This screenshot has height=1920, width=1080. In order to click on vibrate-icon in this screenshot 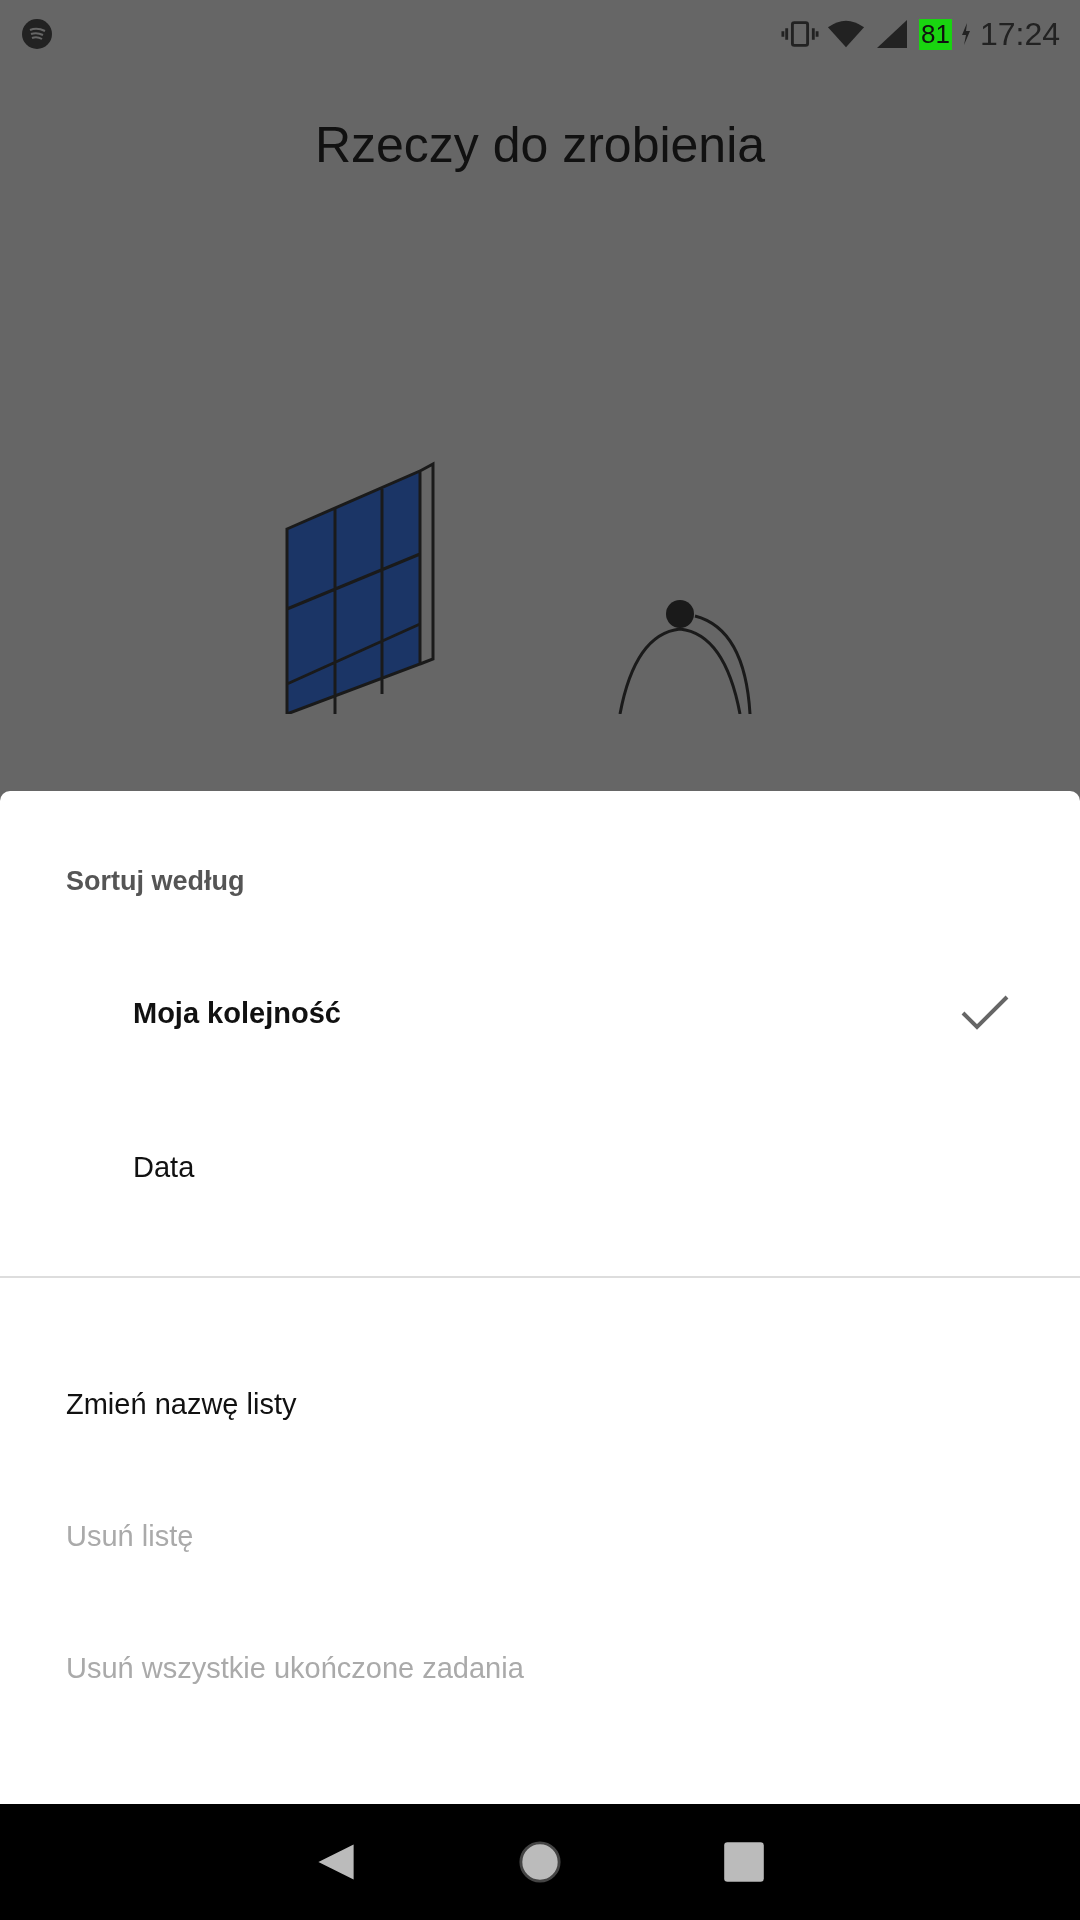, I will do `click(800, 34)`.